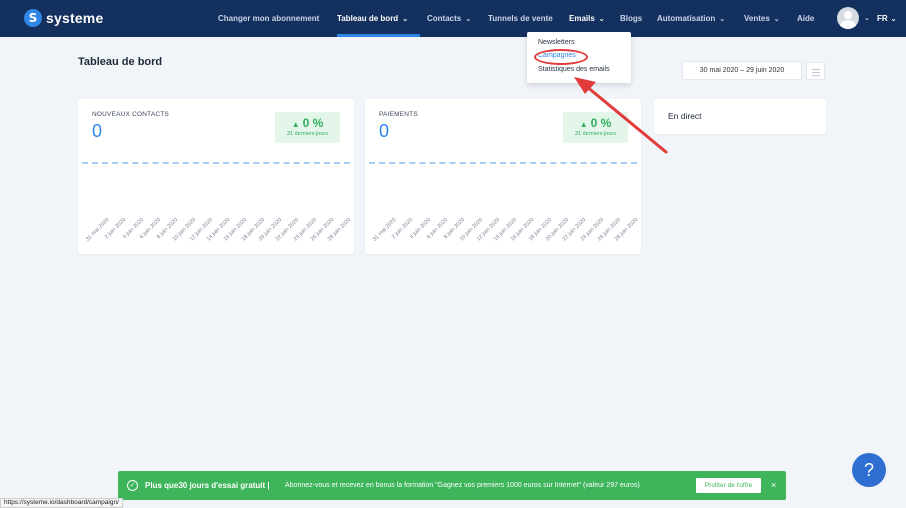 This screenshot has width=906, height=508. What do you see at coordinates (887, 19) in the screenshot?
I see `language-selector: FR ⌄` at bounding box center [887, 19].